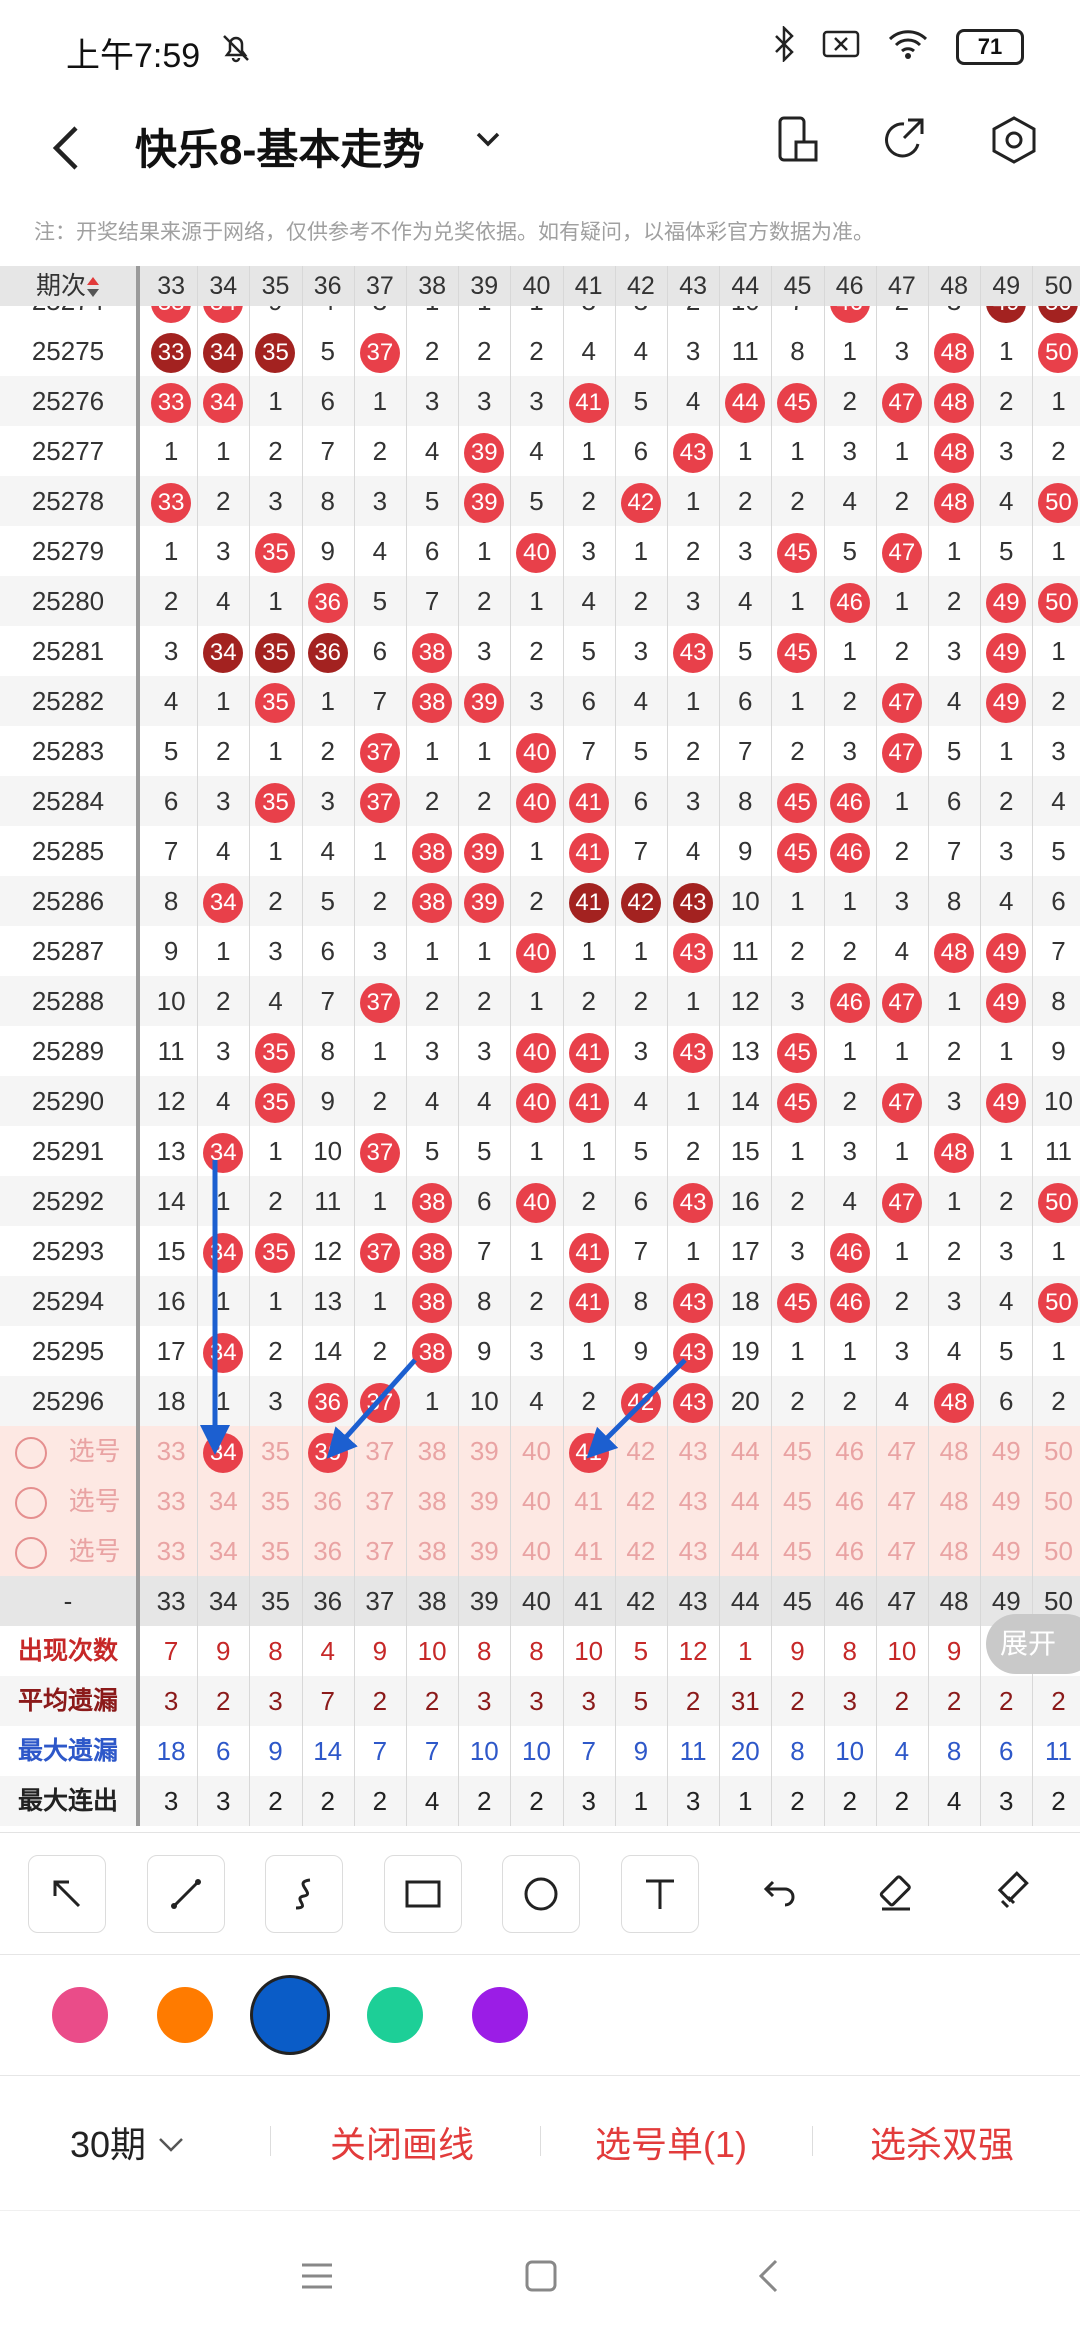 Image resolution: width=1080 pixels, height=2341 pixels. I want to click on number-cell: 1, so click(1056, 1251).